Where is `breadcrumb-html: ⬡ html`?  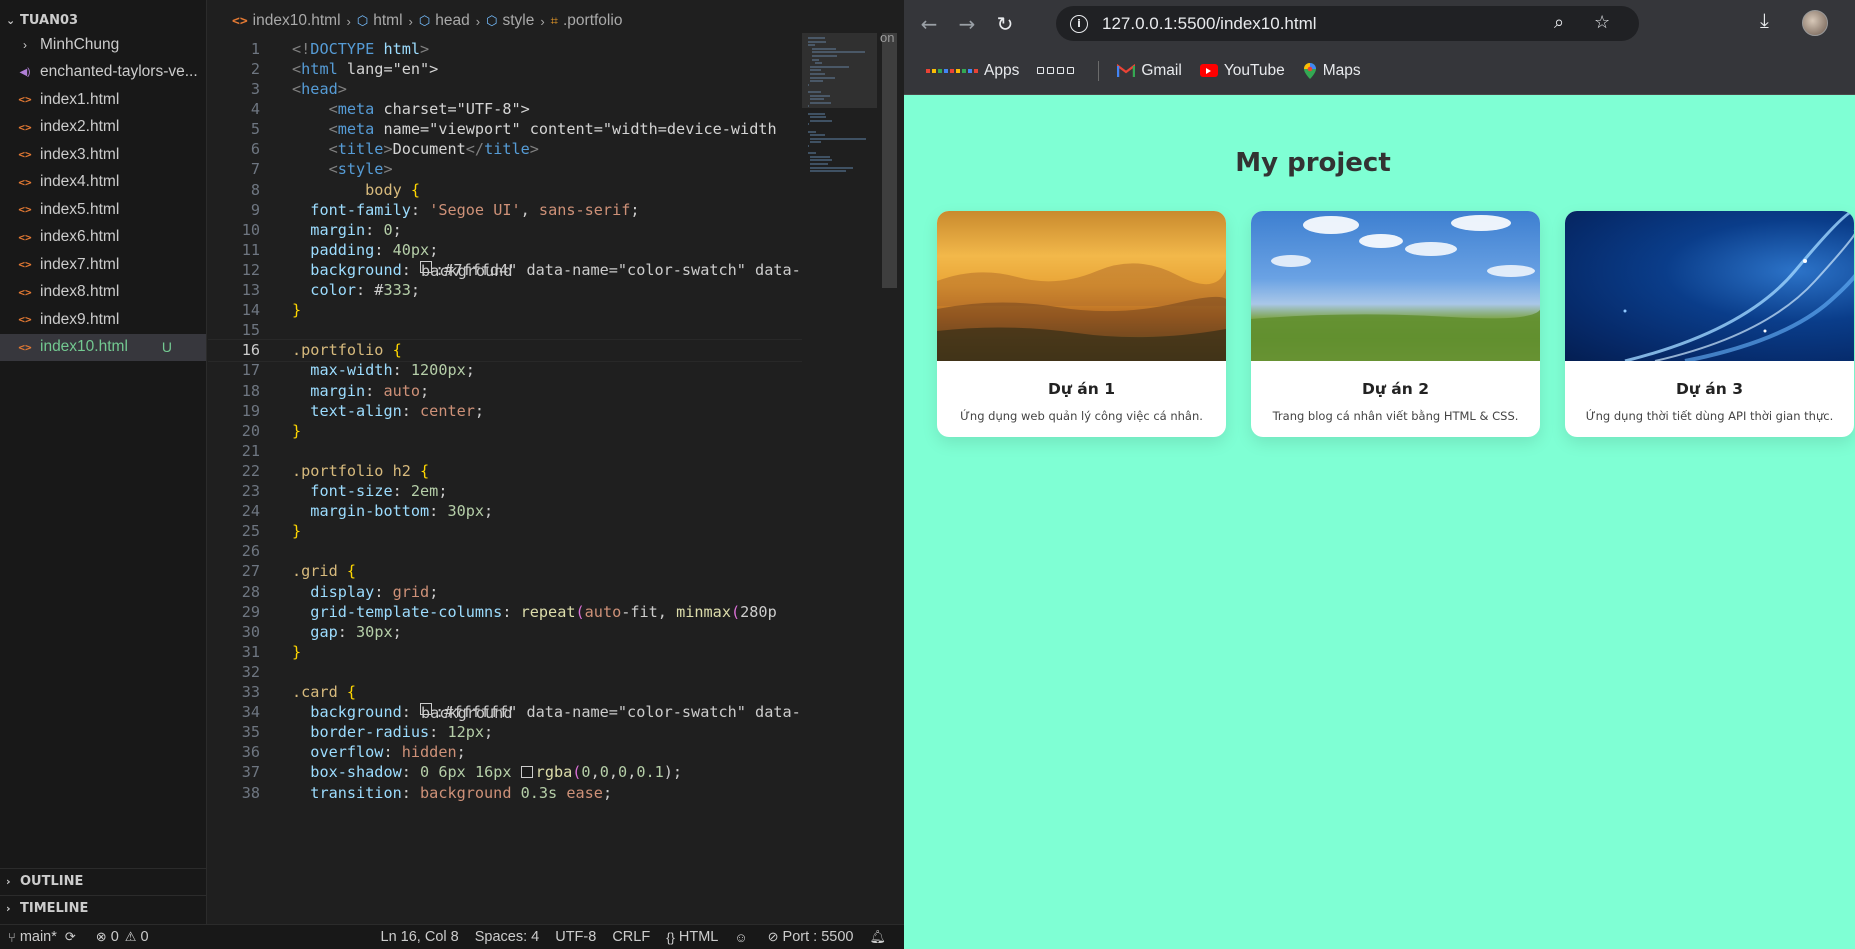
breadcrumb-html: ⬡ html is located at coordinates (380, 21).